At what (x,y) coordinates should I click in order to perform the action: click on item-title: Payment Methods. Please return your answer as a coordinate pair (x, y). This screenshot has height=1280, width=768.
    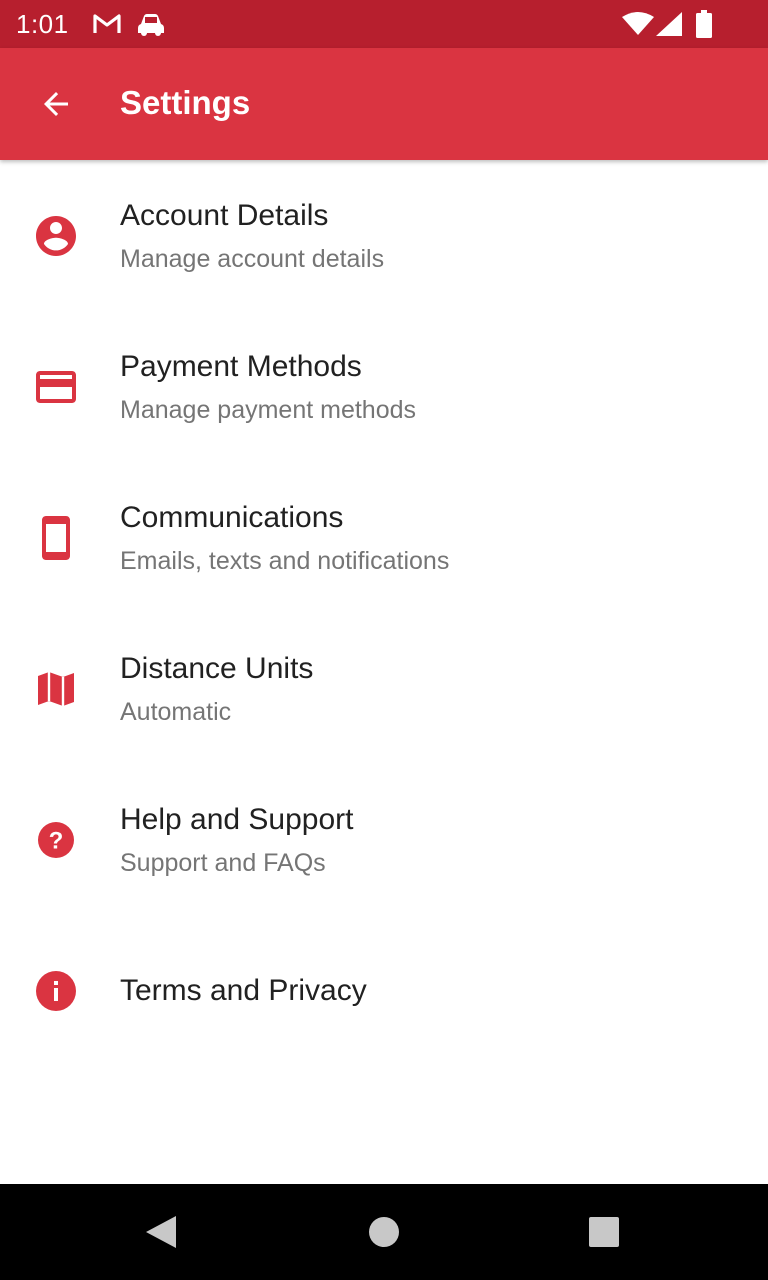
    Looking at the image, I should click on (241, 366).